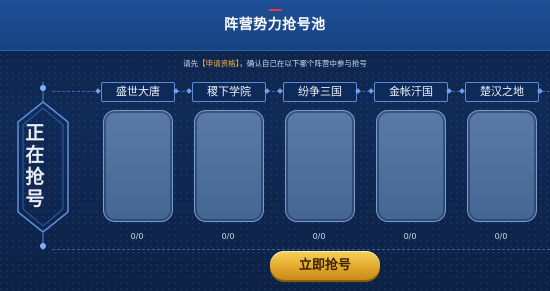 This screenshot has height=291, width=550. Describe the element at coordinates (325, 265) in the screenshot. I see `grab-number-button: 立即抢号` at that location.